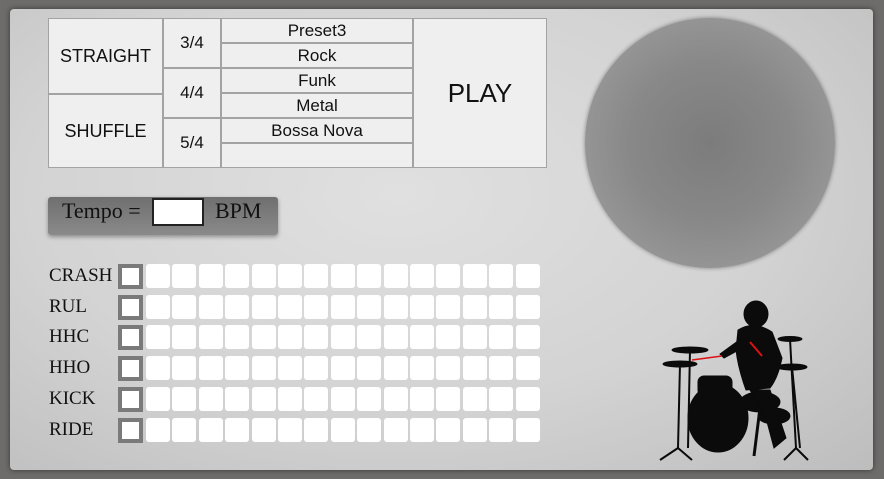 The width and height of the screenshot is (884, 479). What do you see at coordinates (130, 368) in the screenshot?
I see `track-toggle-hho` at bounding box center [130, 368].